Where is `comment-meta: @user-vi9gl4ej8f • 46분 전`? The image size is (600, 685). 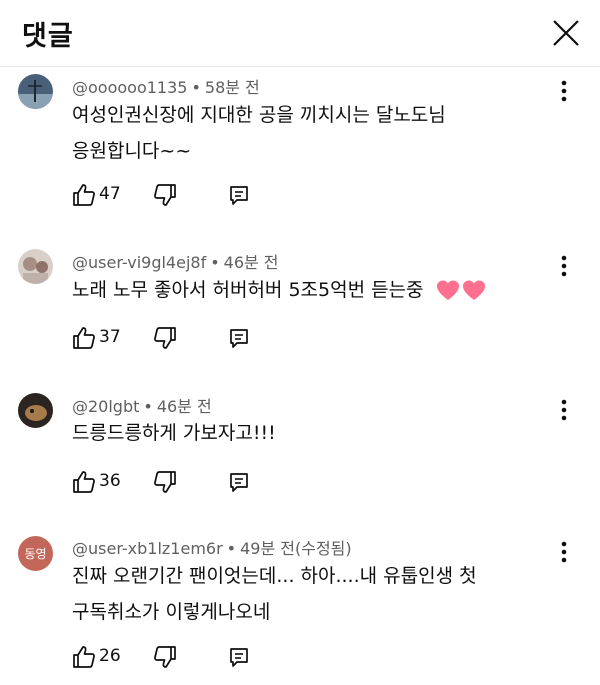 comment-meta: @user-vi9gl4ej8f • 46분 전 is located at coordinates (175, 262).